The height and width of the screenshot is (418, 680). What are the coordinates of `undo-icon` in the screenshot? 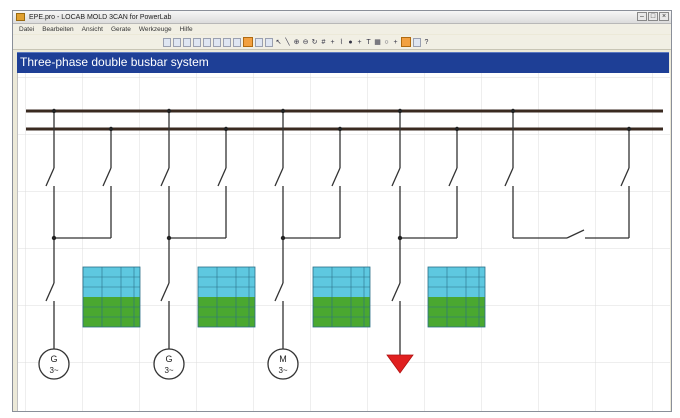 It's located at (237, 42).